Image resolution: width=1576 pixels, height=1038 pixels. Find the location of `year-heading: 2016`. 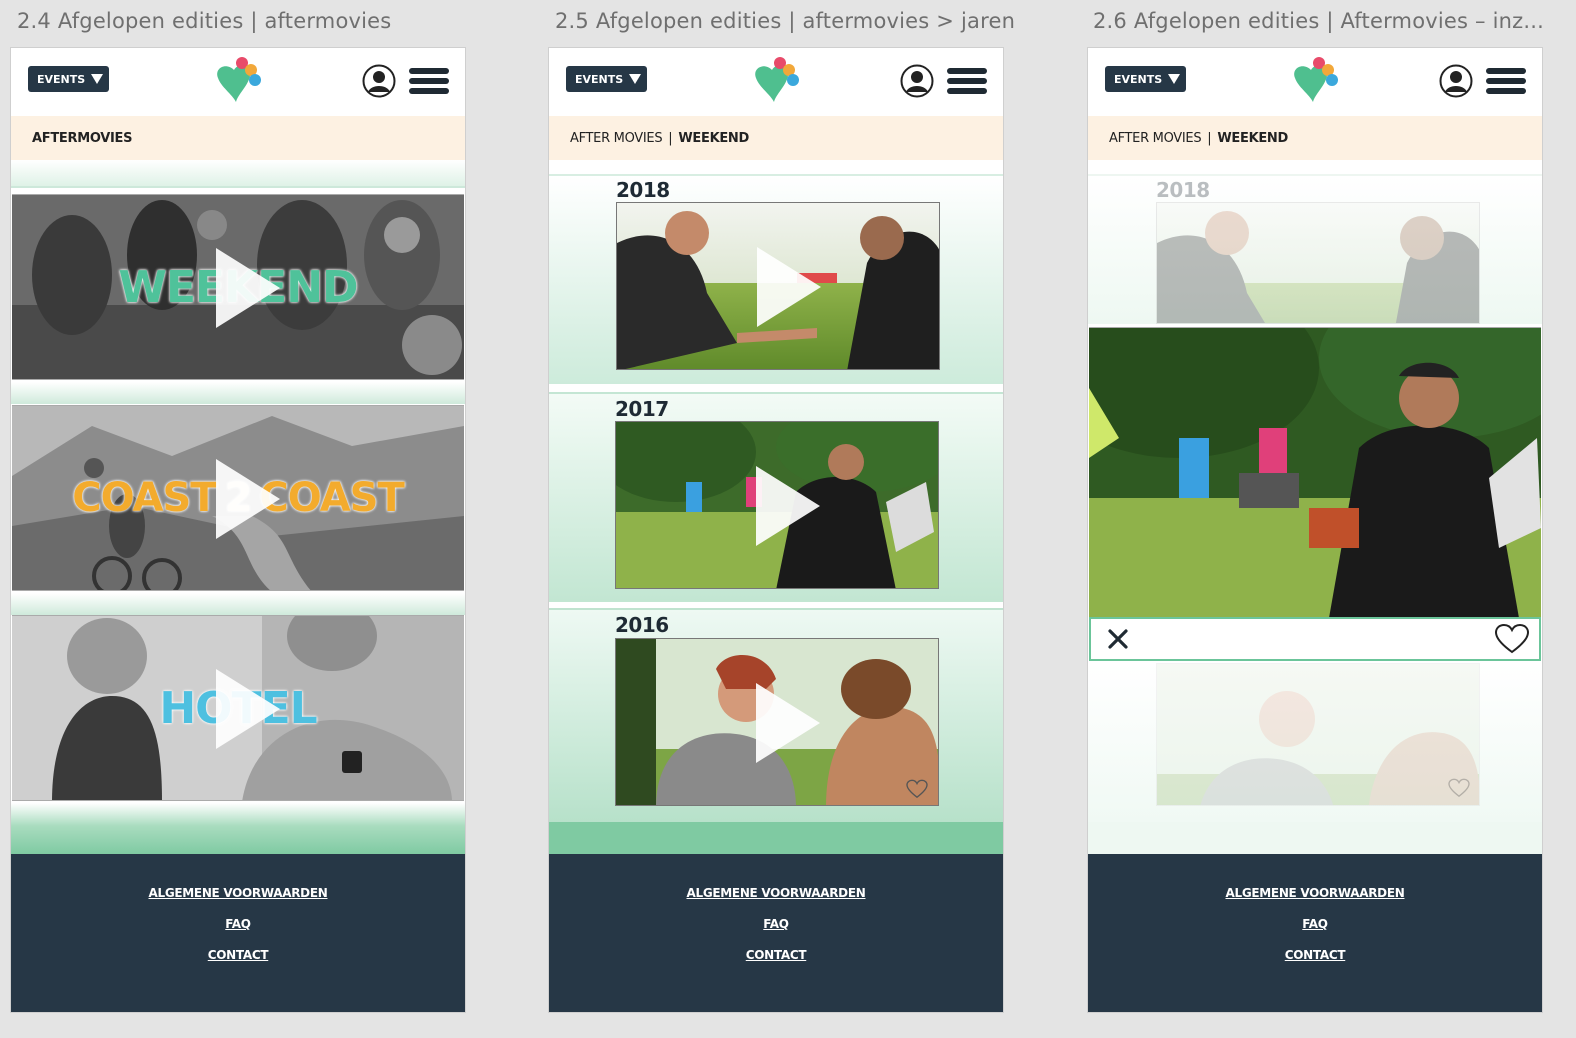

year-heading: 2016 is located at coordinates (642, 625).